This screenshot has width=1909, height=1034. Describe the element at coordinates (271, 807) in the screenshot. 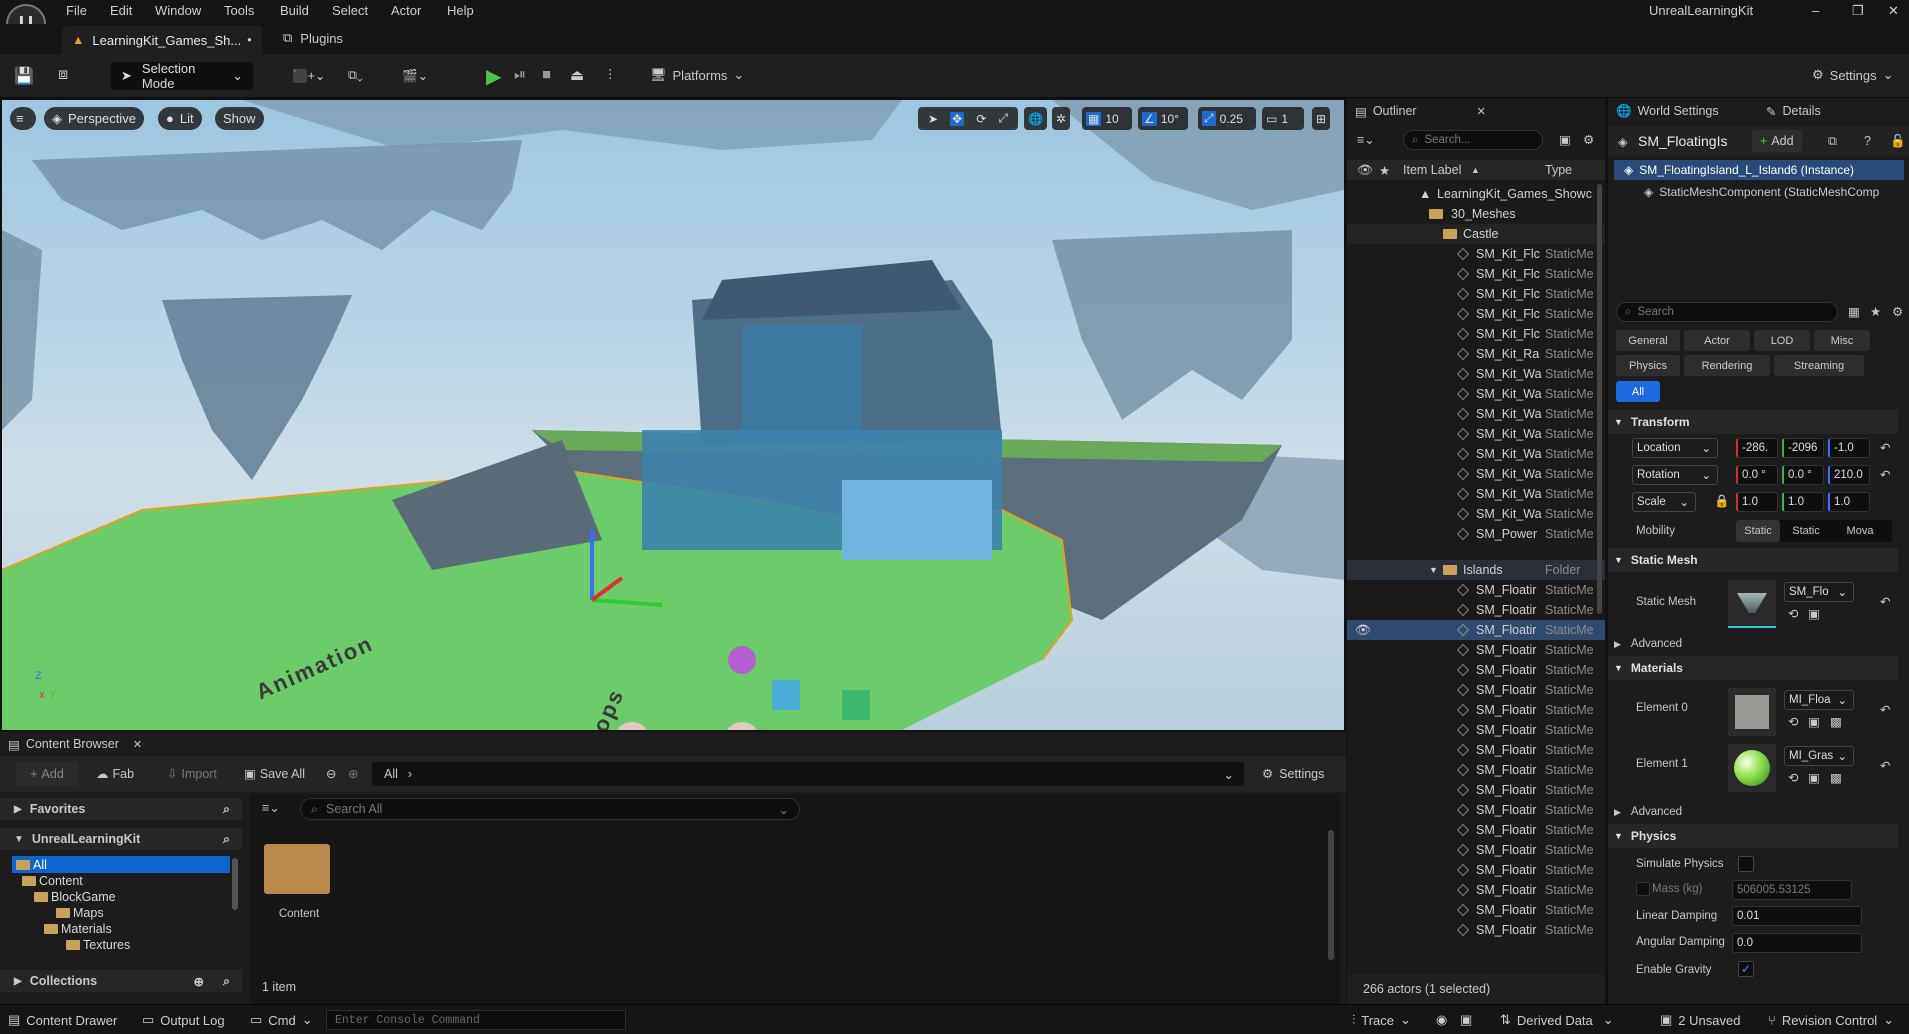

I see `filter-button: ≡⌄` at that location.